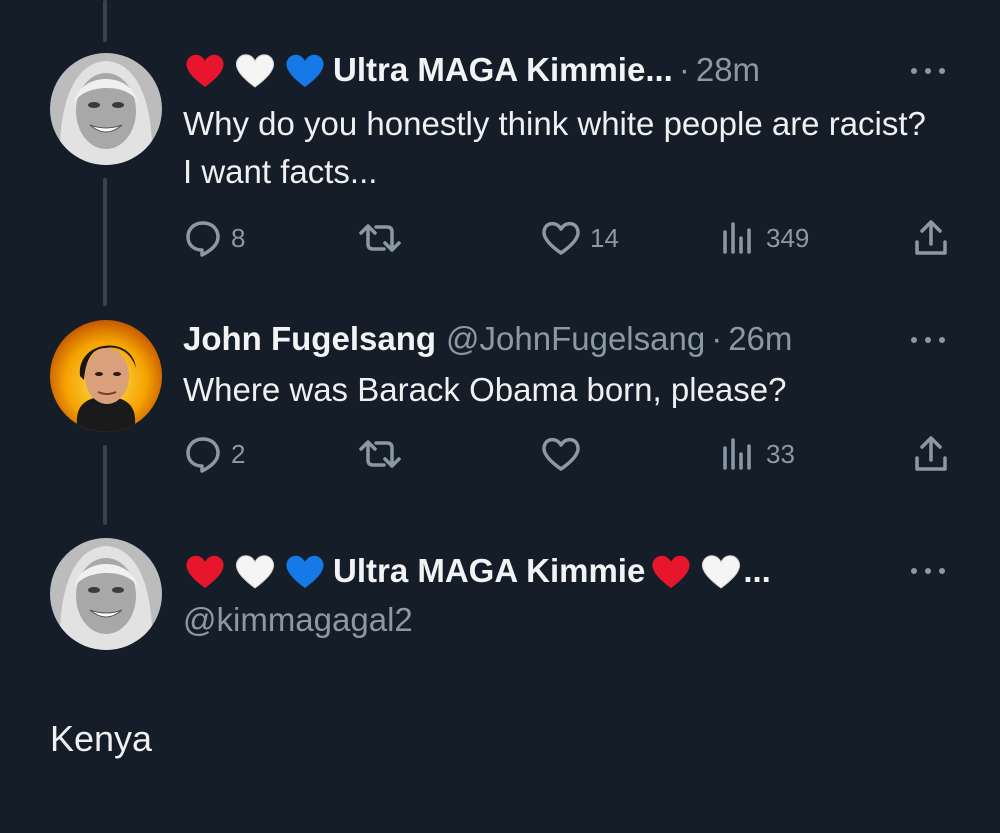 The image size is (1000, 833). I want to click on like-button: 14, so click(579, 238).